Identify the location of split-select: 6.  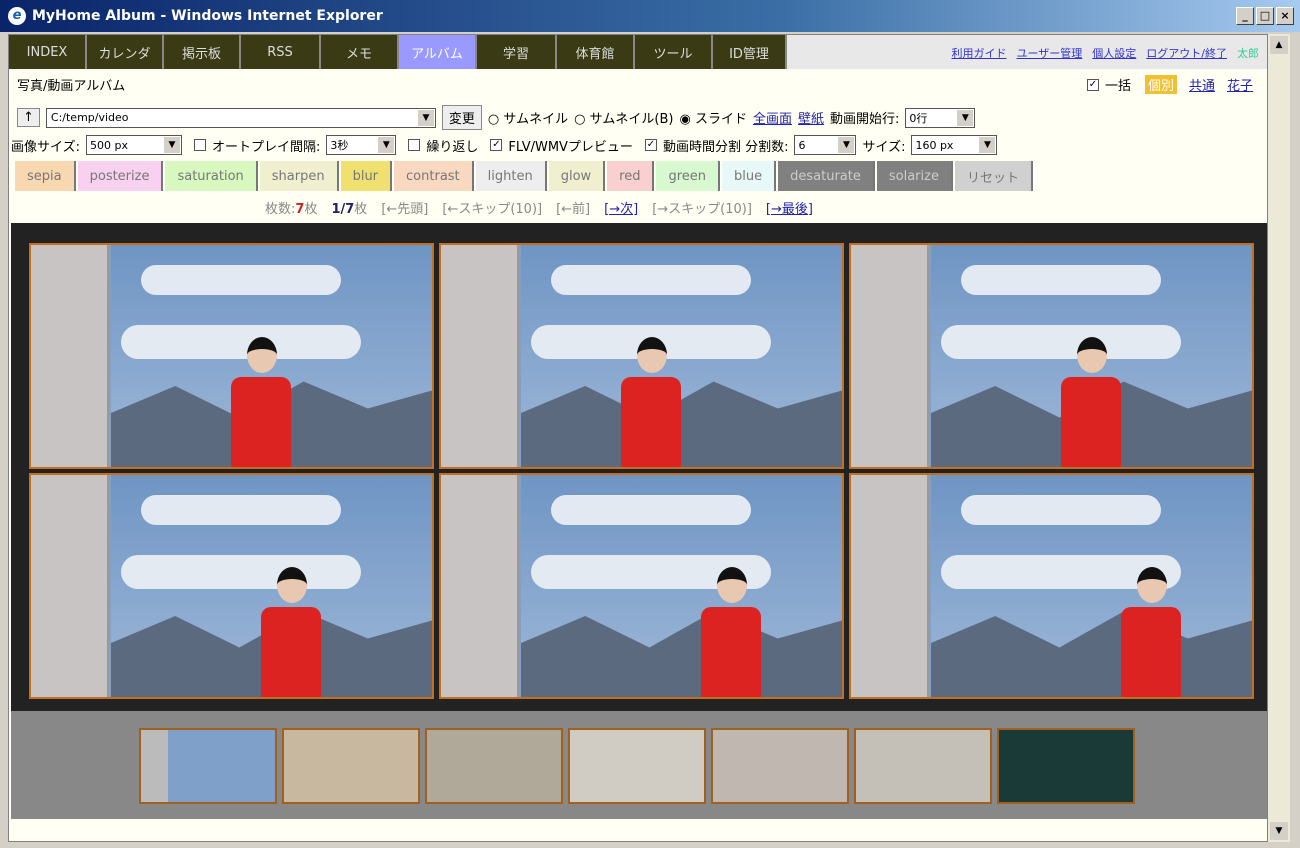
(825, 145).